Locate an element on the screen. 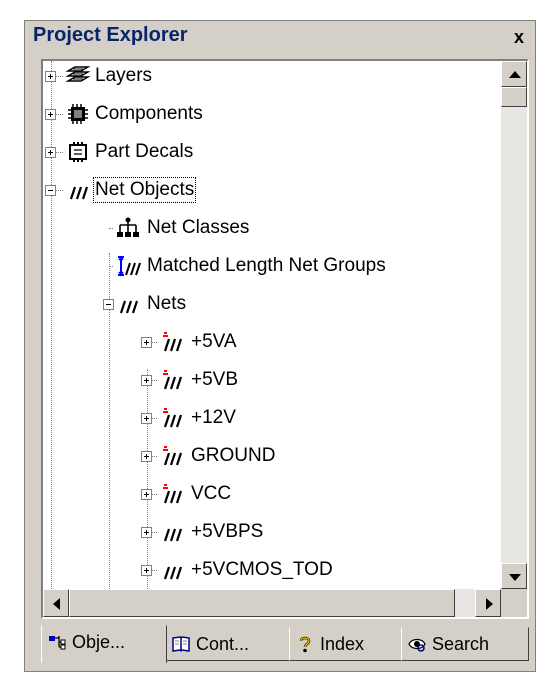 The height and width of the screenshot is (680, 546). arrow-left-icon is located at coordinates (56, 604).